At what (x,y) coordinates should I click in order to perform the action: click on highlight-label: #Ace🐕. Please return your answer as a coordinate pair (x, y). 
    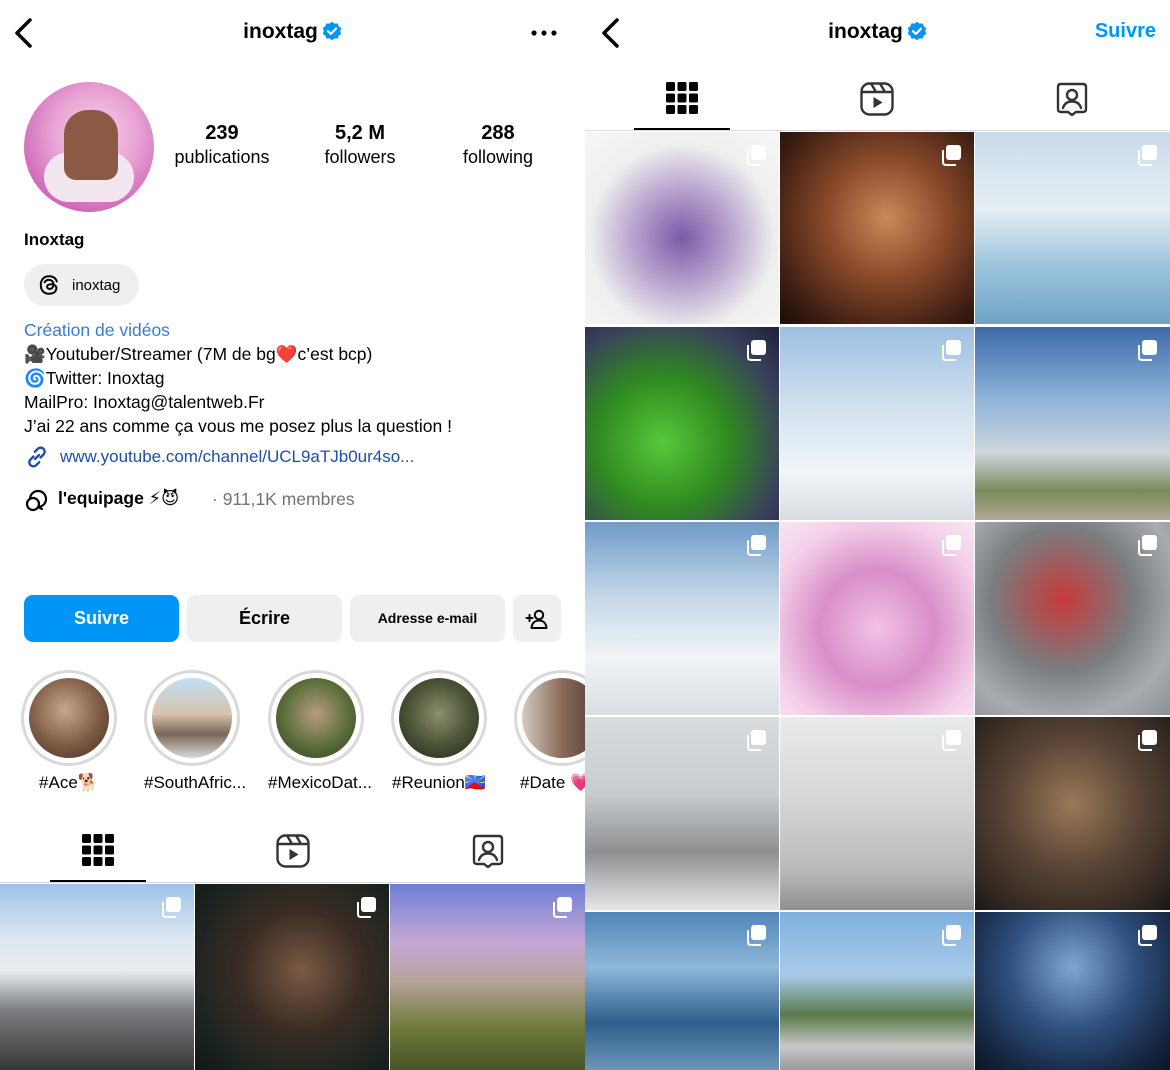
    Looking at the image, I should click on (69, 782).